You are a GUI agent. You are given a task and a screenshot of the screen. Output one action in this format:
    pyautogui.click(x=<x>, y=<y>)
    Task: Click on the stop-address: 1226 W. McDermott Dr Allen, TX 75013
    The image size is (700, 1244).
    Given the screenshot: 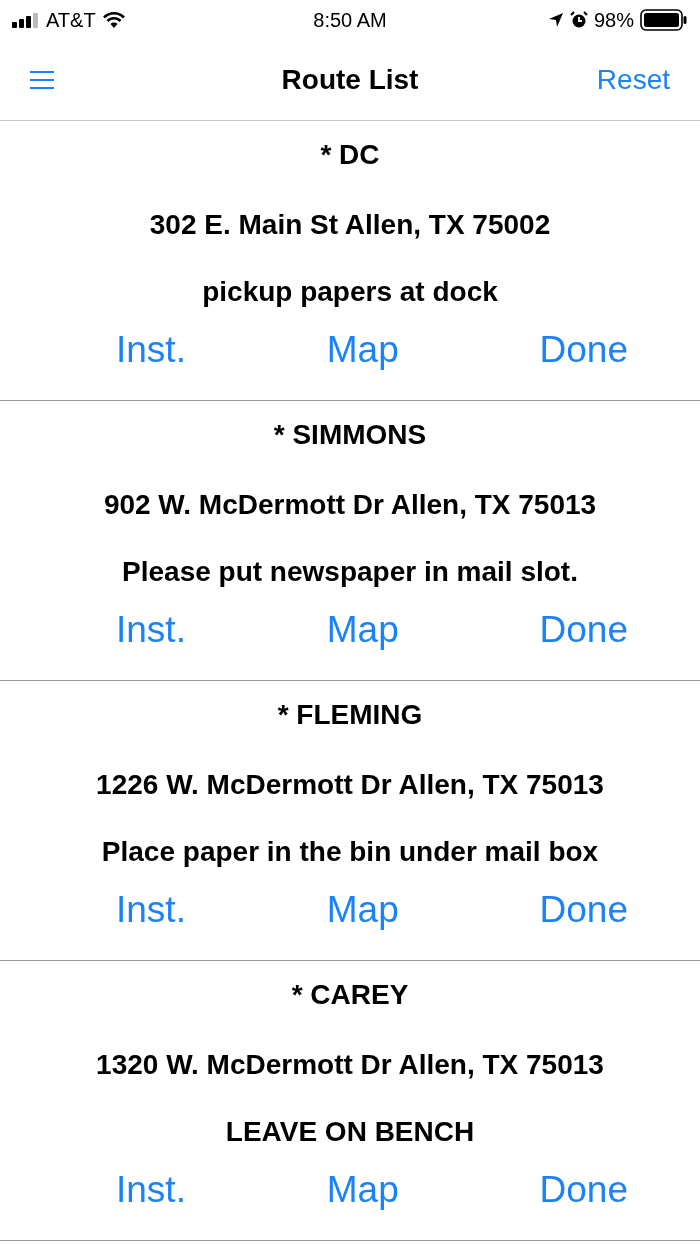 What is the action you would take?
    pyautogui.click(x=350, y=785)
    